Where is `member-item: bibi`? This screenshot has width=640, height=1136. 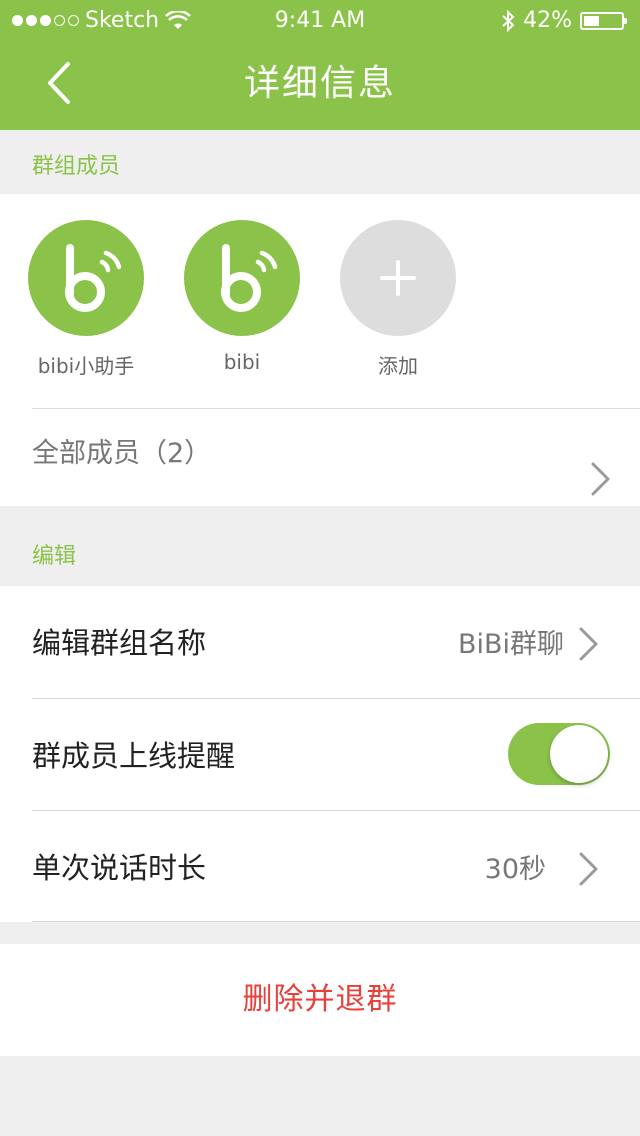 member-item: bibi is located at coordinates (242, 297).